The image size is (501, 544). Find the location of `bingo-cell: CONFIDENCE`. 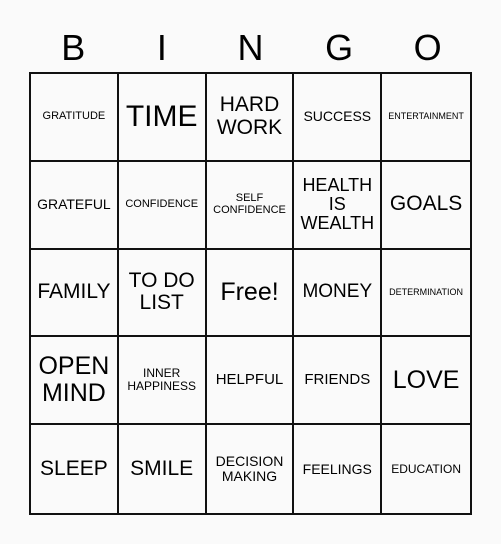

bingo-cell: CONFIDENCE is located at coordinates (162, 205).